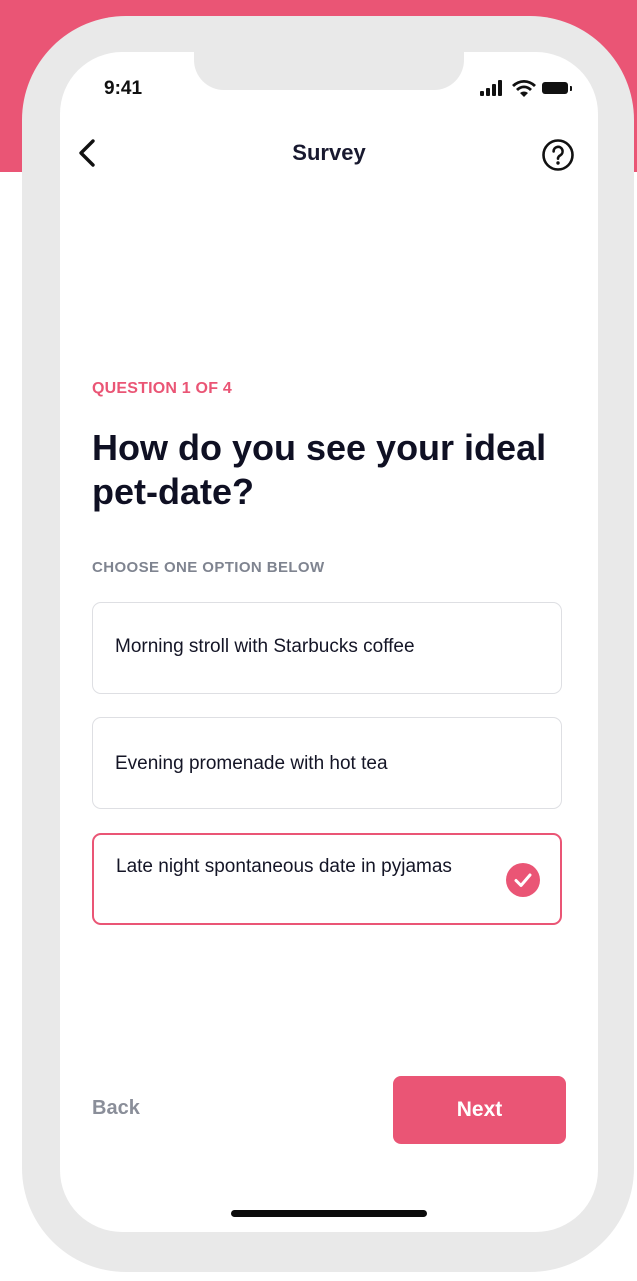 The height and width of the screenshot is (1281, 637). Describe the element at coordinates (558, 155) in the screenshot. I see `question-circle-icon` at that location.